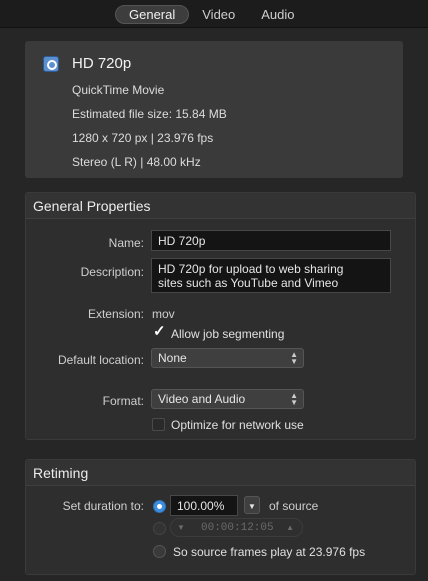 This screenshot has width=428, height=581. What do you see at coordinates (163, 314) in the screenshot?
I see `extension-value: mov` at bounding box center [163, 314].